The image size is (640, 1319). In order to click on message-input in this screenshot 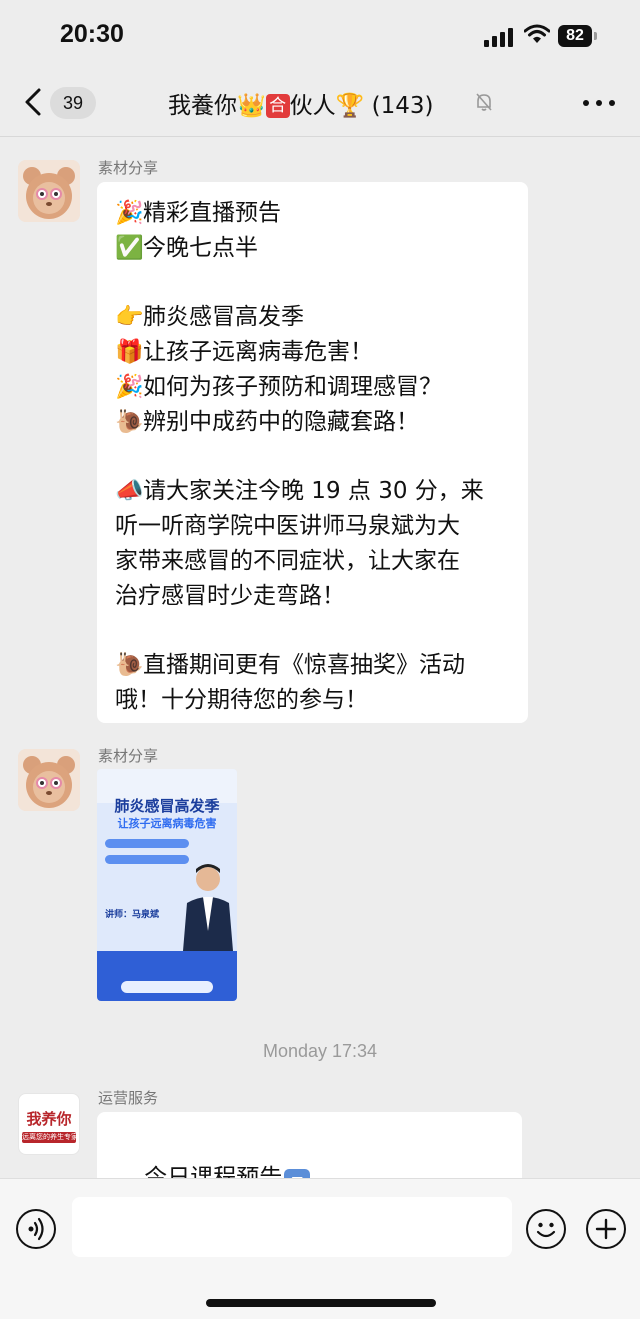, I will do `click(292, 1227)`.